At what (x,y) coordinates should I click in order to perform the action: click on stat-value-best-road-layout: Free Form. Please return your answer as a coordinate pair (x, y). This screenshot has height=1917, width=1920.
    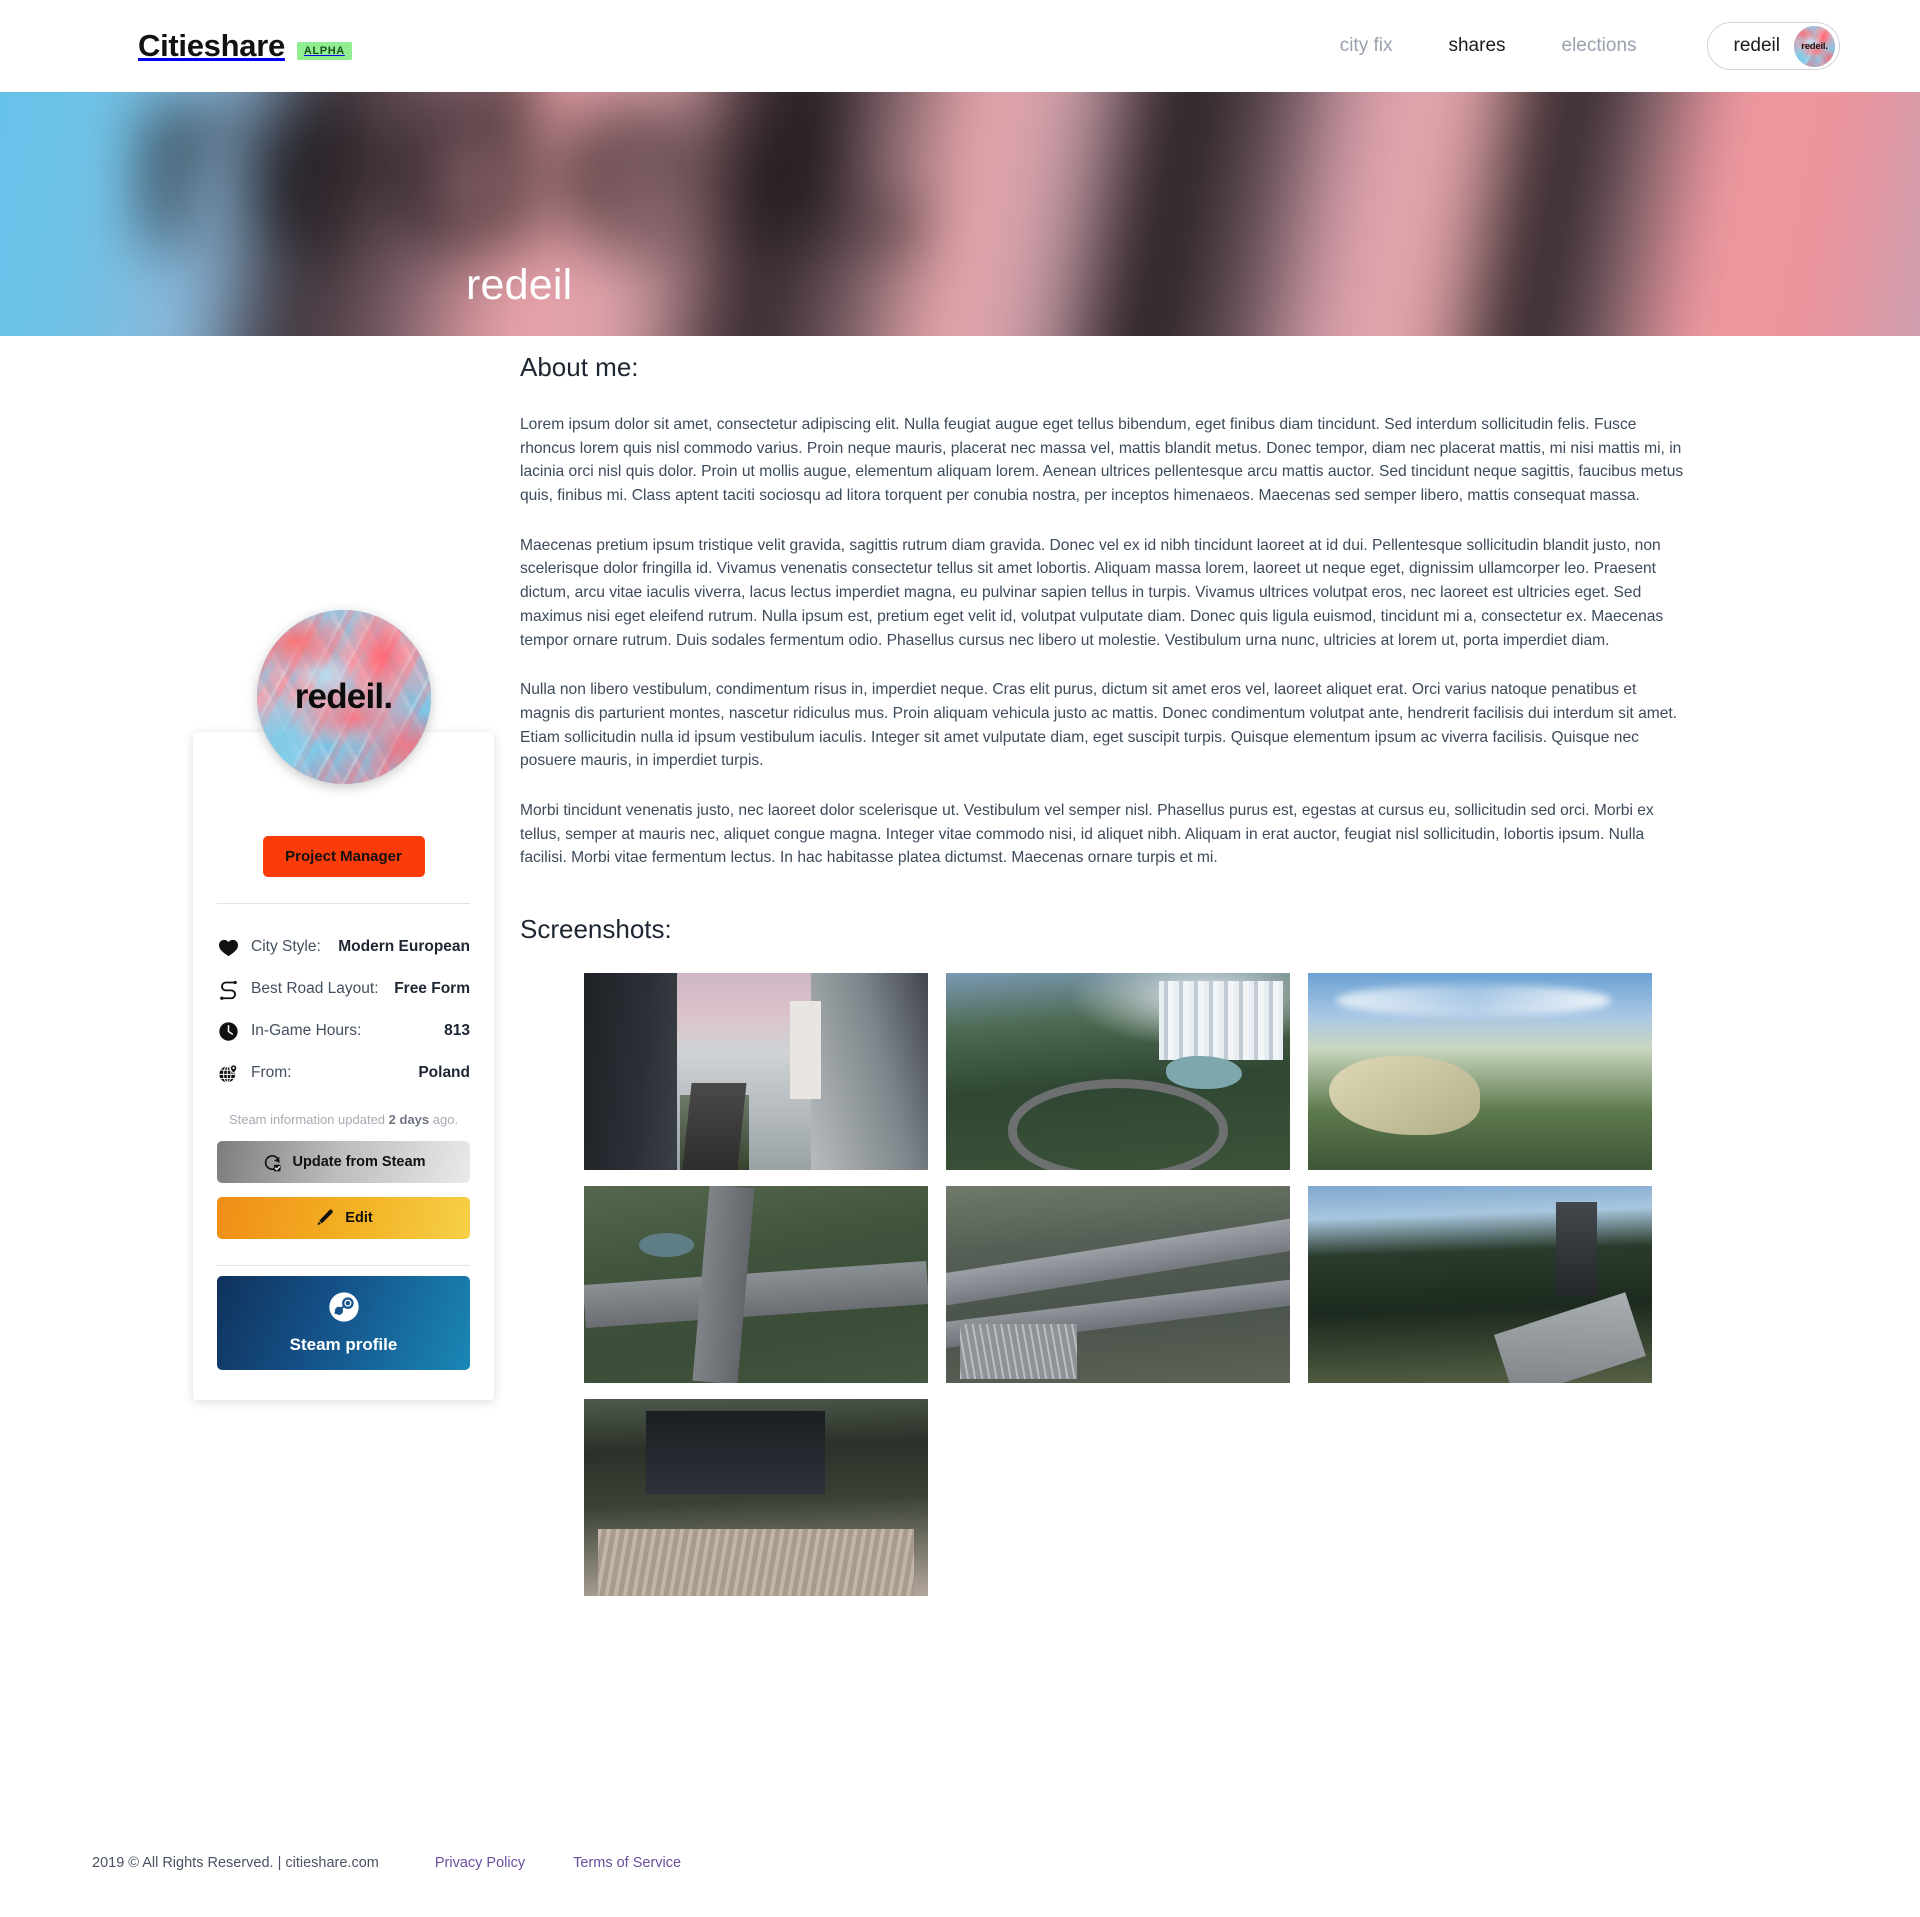
    Looking at the image, I should click on (432, 988).